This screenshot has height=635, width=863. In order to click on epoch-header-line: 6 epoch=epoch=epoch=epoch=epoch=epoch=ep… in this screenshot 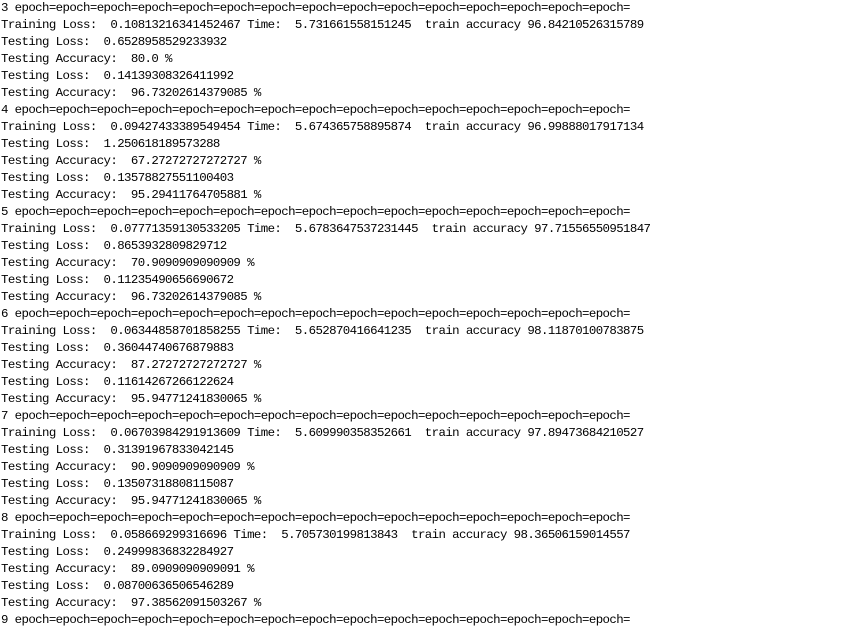, I will do `click(315, 314)`.